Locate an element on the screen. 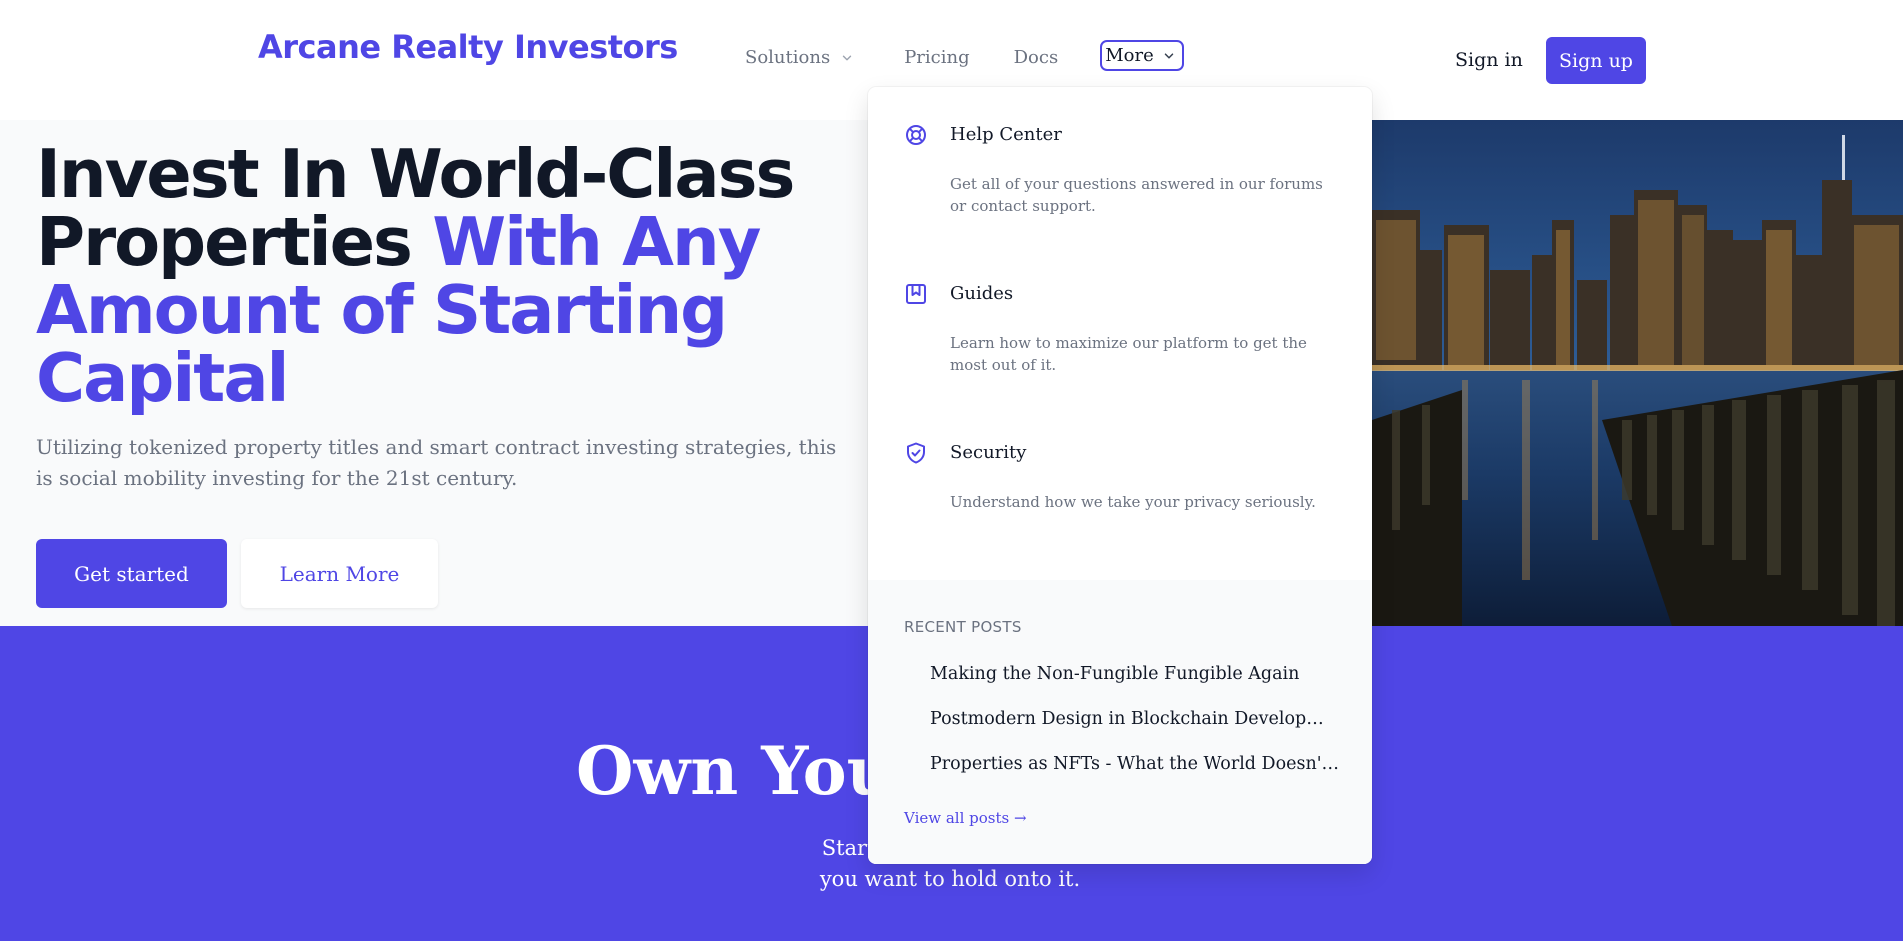 The image size is (1903, 941). nav-more-label: More is located at coordinates (1129, 55).